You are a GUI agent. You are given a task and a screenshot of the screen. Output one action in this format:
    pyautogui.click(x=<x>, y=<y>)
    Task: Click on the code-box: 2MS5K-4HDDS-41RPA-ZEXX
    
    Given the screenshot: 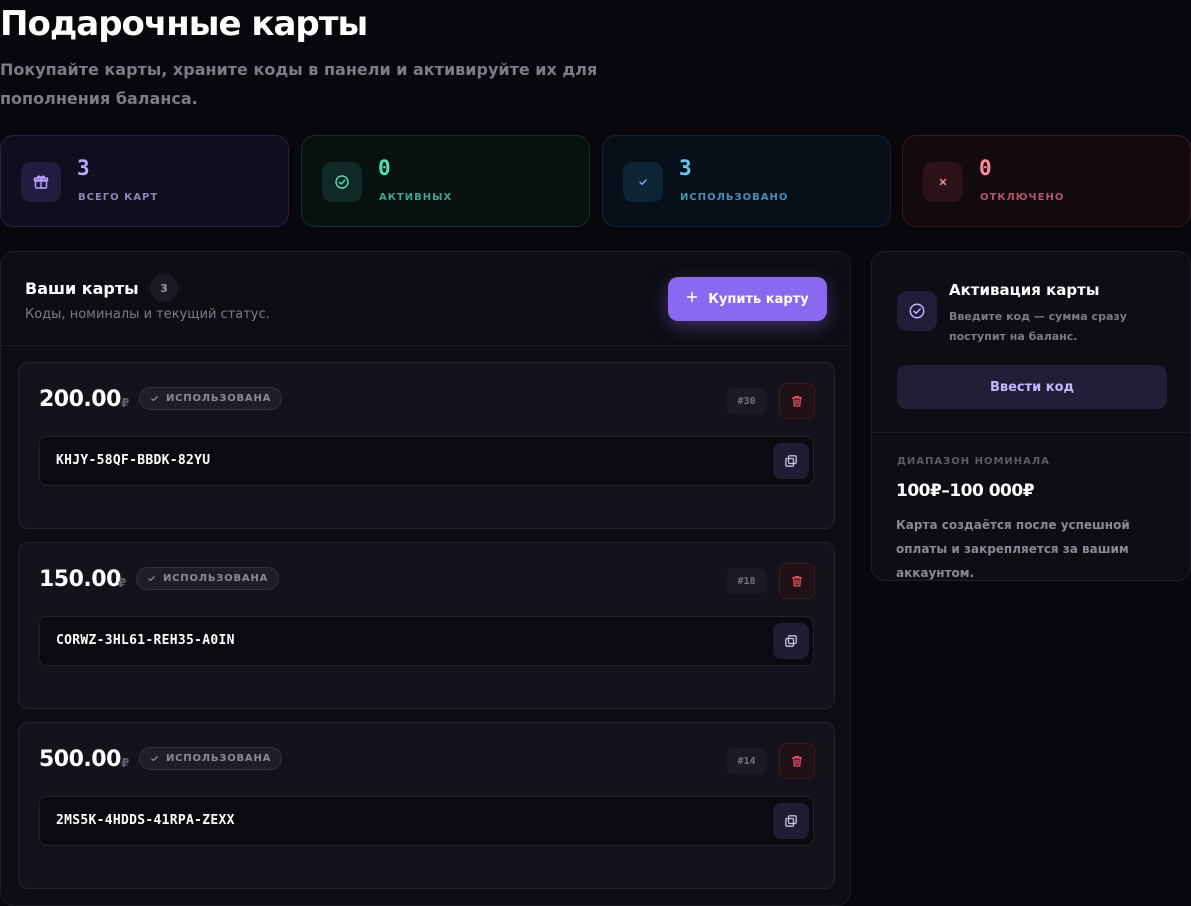 What is the action you would take?
    pyautogui.click(x=426, y=821)
    